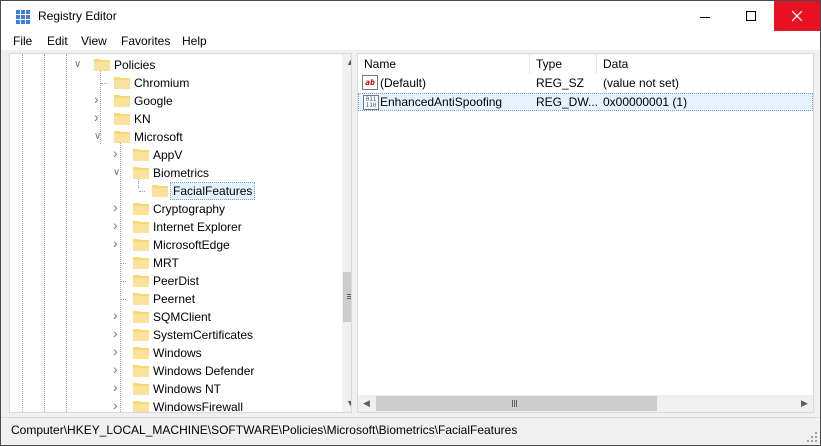 This screenshot has height=446, width=821. What do you see at coordinates (194, 41) in the screenshot?
I see `menu-help: Help` at bounding box center [194, 41].